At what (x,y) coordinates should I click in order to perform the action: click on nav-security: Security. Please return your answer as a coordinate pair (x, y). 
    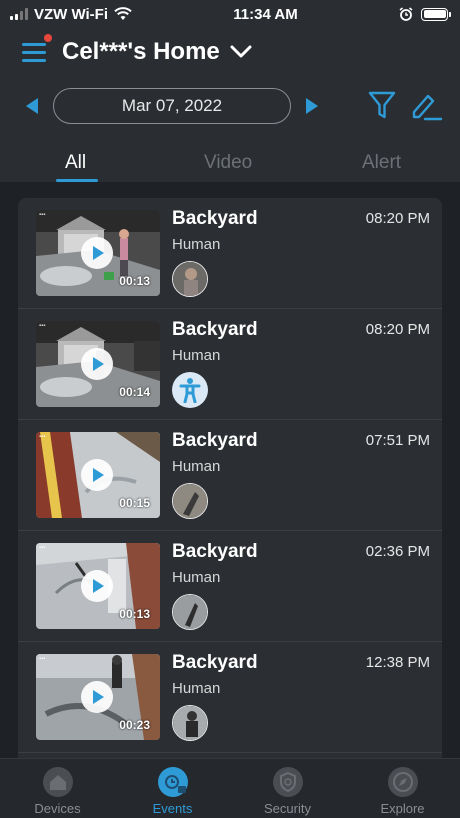
    Looking at the image, I should click on (287, 788).